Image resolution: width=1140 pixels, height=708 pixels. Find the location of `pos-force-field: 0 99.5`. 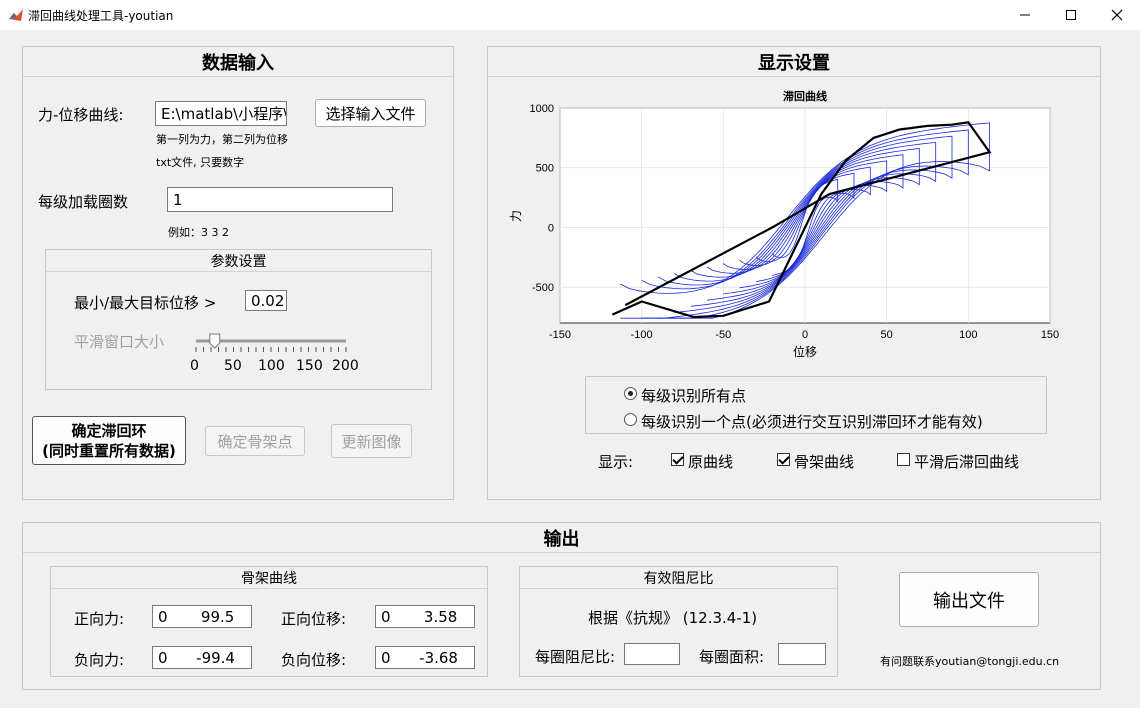

pos-force-field: 0 99.5 is located at coordinates (202, 616).